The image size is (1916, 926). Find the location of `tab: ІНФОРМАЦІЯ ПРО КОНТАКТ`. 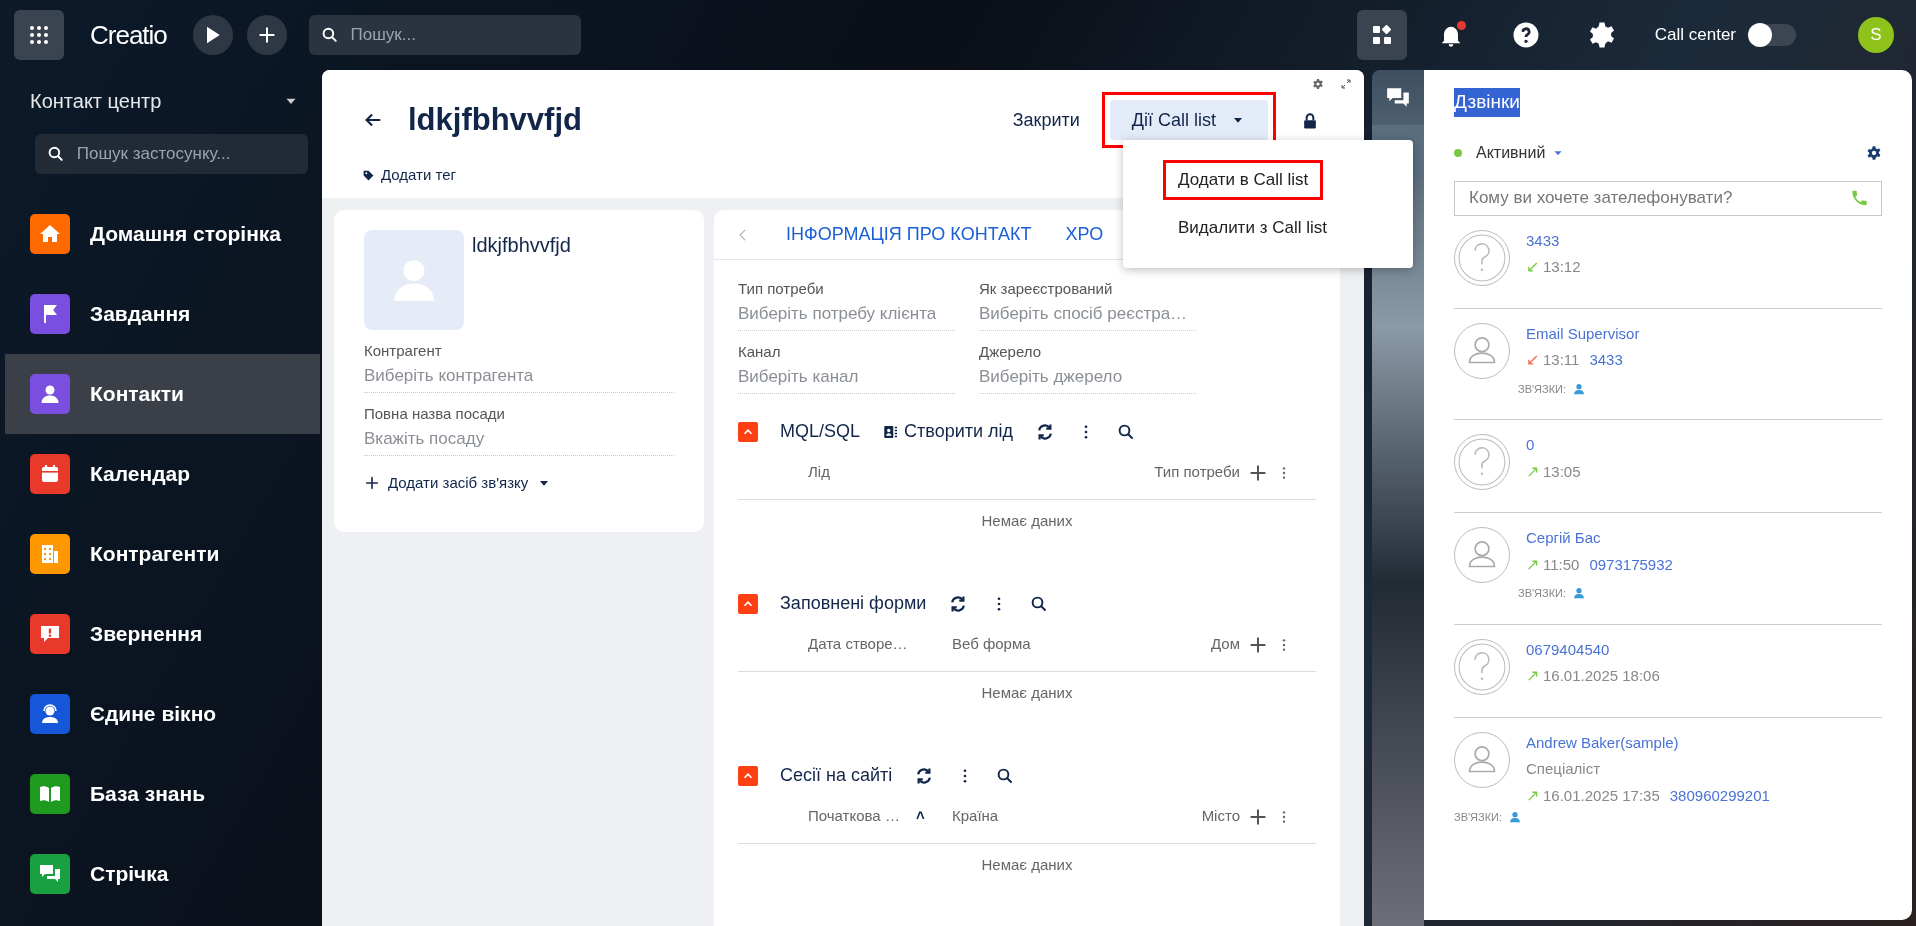

tab: ІНФОРМАЦІЯ ПРО КОНТАКТ is located at coordinates (909, 234).